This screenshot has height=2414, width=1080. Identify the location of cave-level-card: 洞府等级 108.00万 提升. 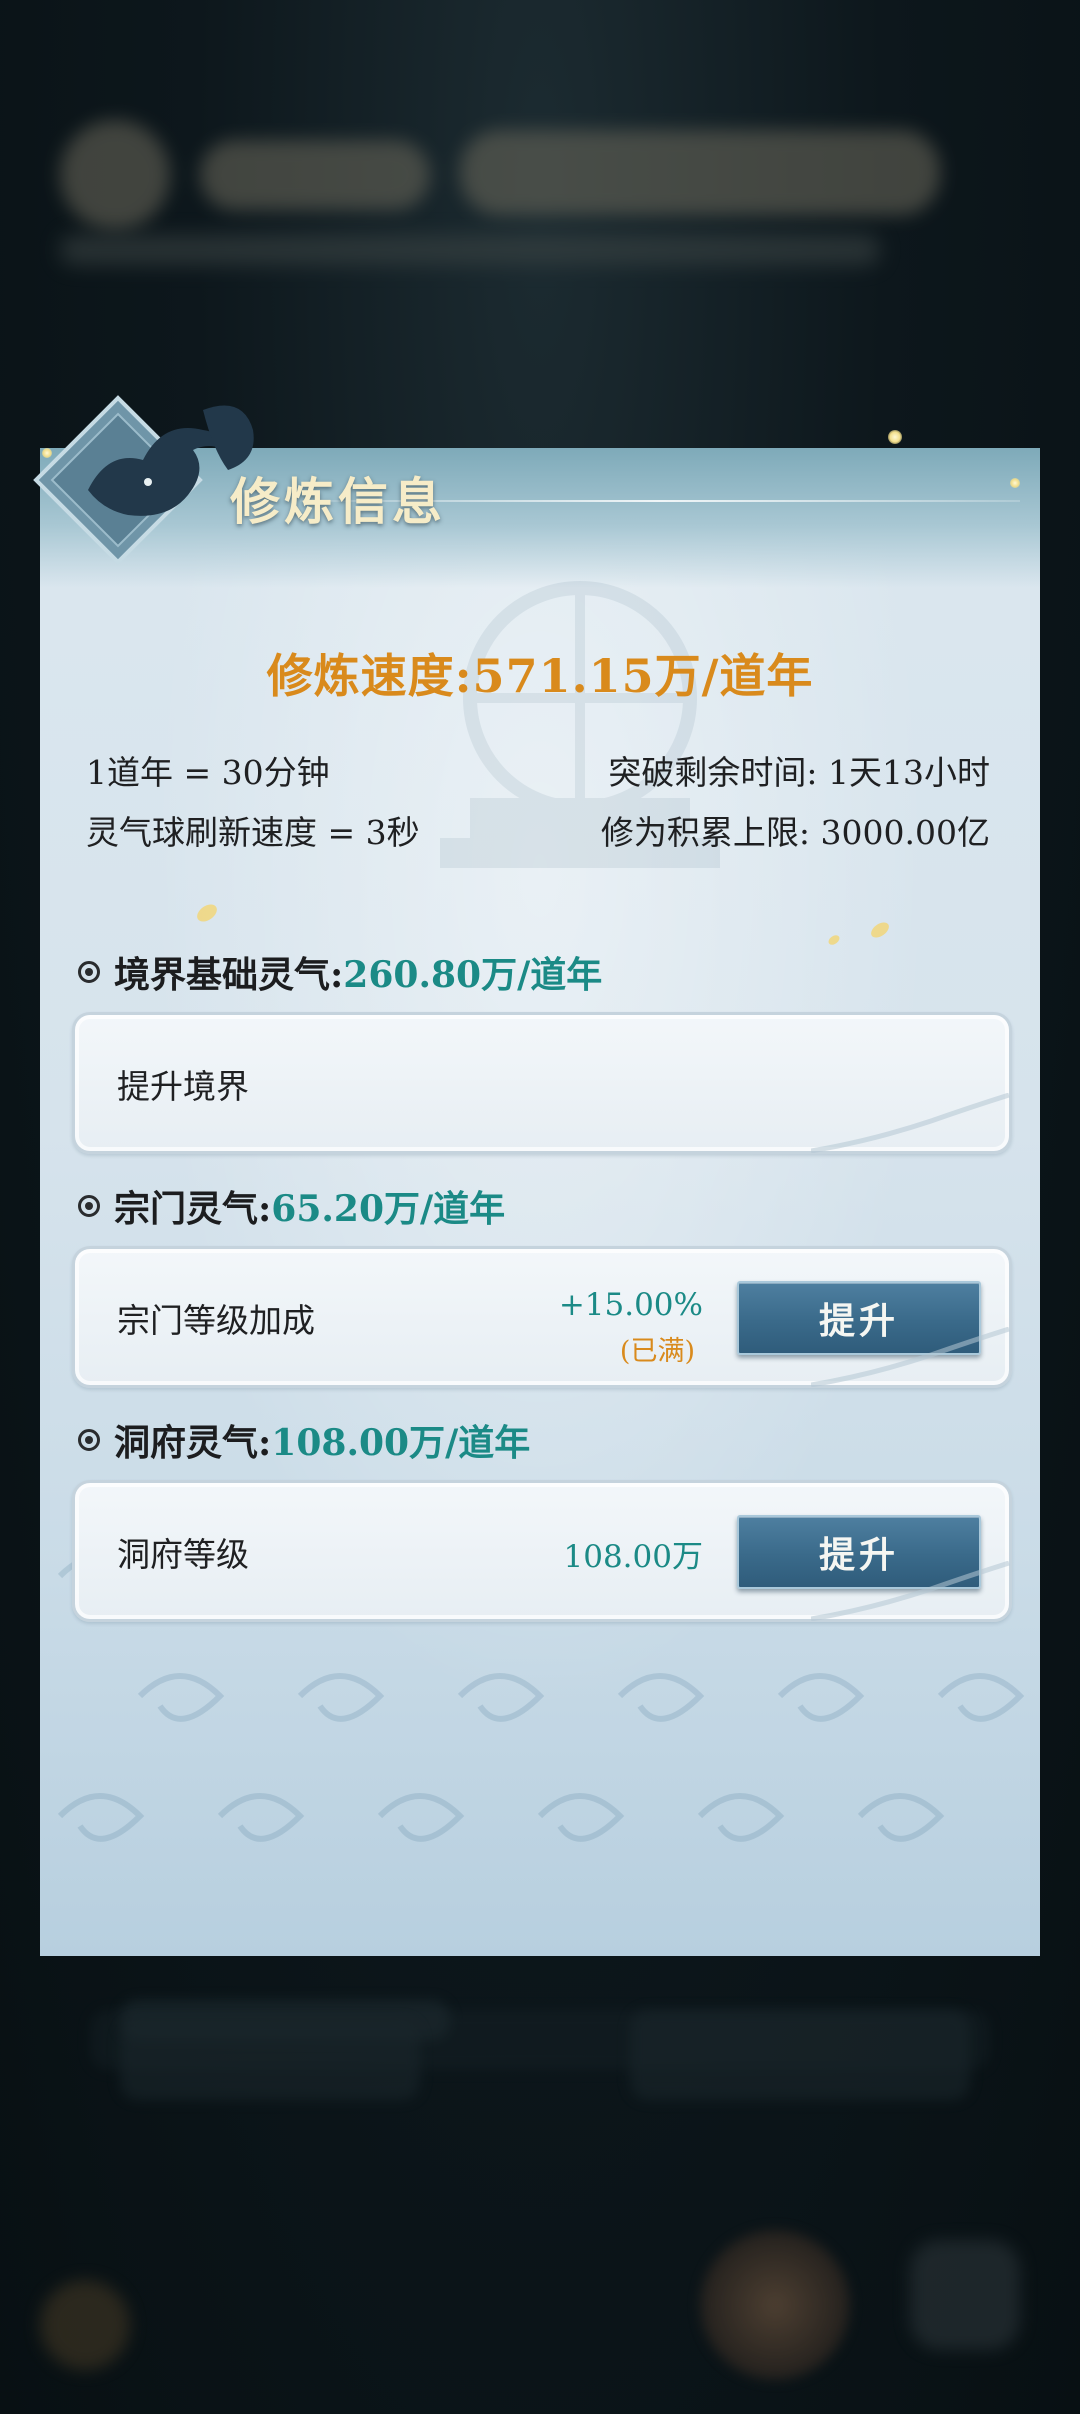
(542, 1551).